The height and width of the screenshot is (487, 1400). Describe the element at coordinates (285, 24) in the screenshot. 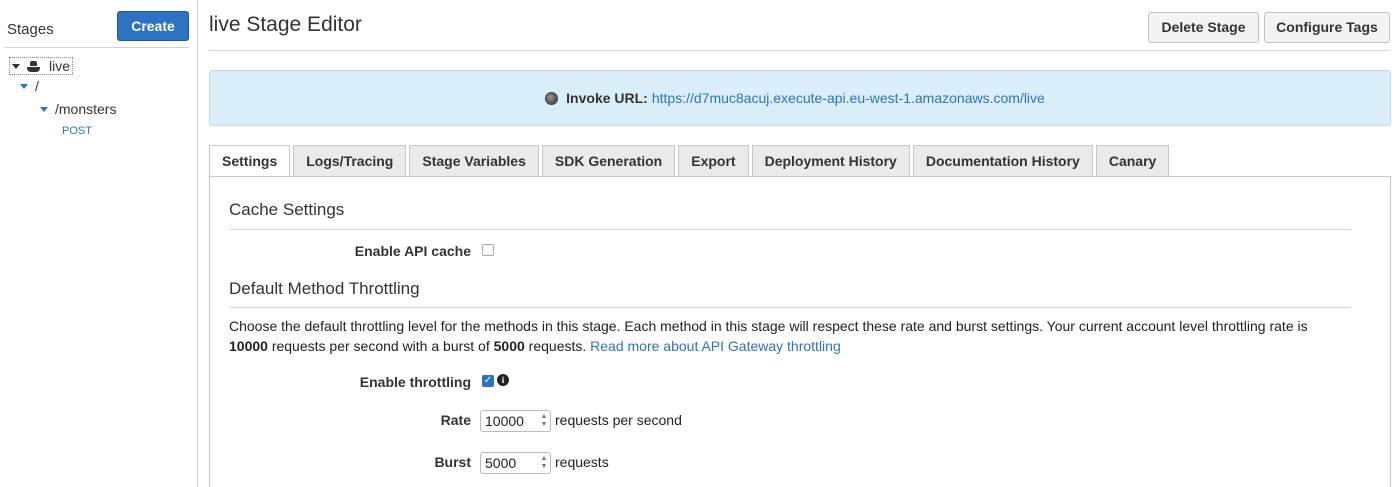

I see `page-title: live Stage Editor` at that location.